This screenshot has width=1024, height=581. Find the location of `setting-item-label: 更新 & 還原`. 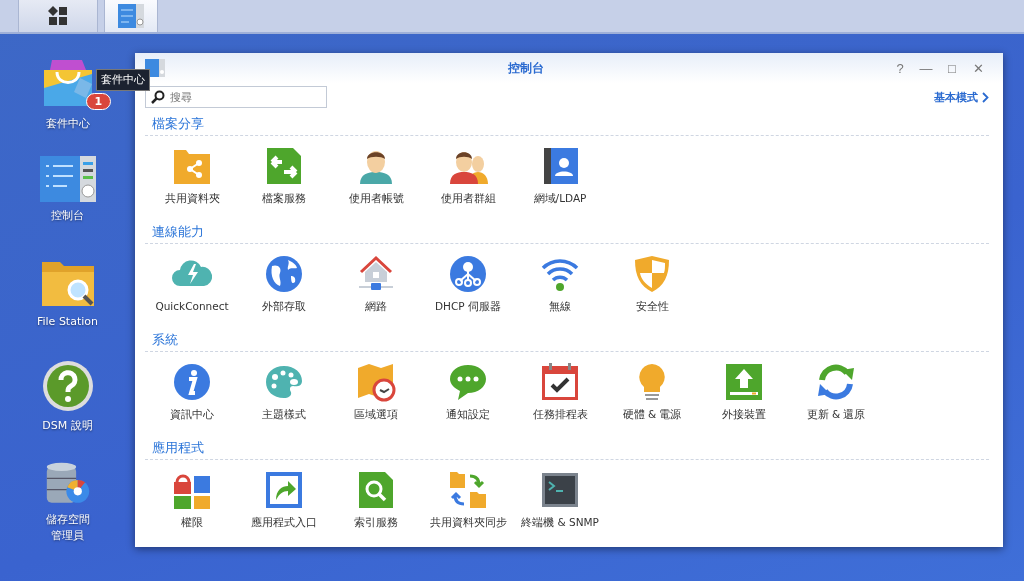

setting-item-label: 更新 & 還原 is located at coordinates (836, 415).